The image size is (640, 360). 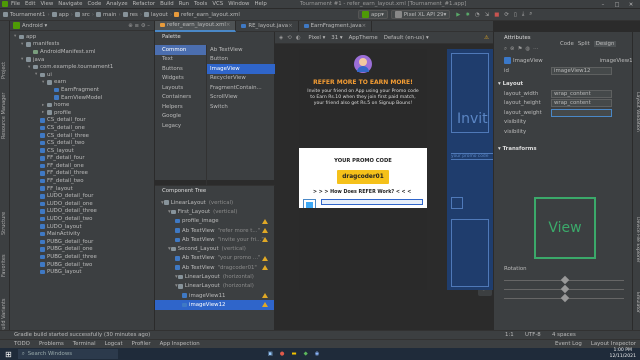 I want to click on avd-manager-icon: ▯, so click(x=515, y=15).